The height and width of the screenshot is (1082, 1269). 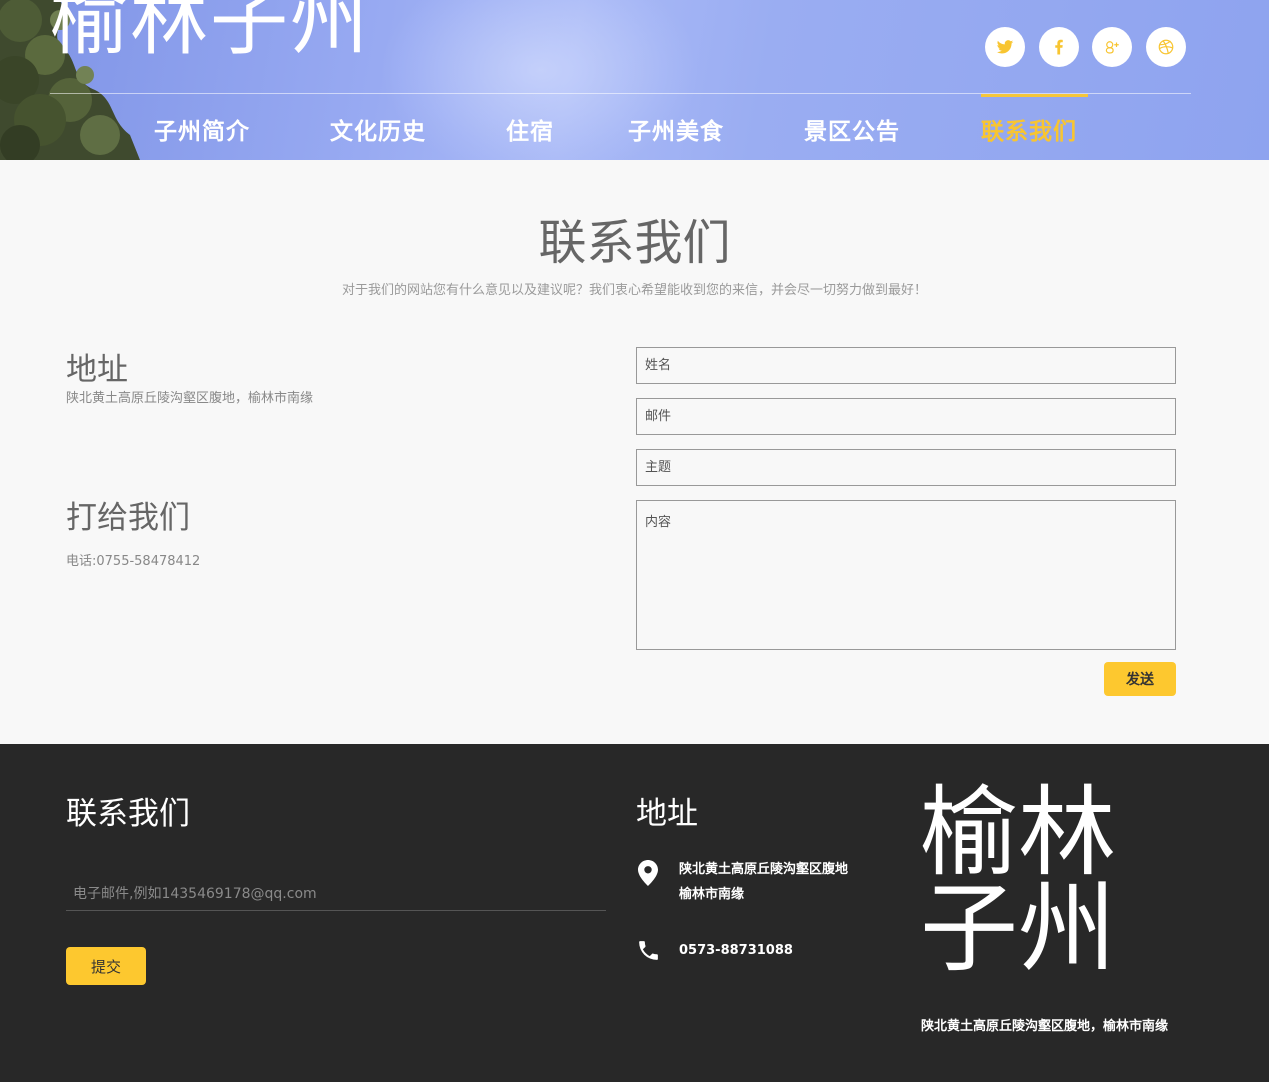 What do you see at coordinates (764, 869) in the screenshot?
I see `footer-address-line1: 陕北黄土高原丘陵沟壑区腹地` at bounding box center [764, 869].